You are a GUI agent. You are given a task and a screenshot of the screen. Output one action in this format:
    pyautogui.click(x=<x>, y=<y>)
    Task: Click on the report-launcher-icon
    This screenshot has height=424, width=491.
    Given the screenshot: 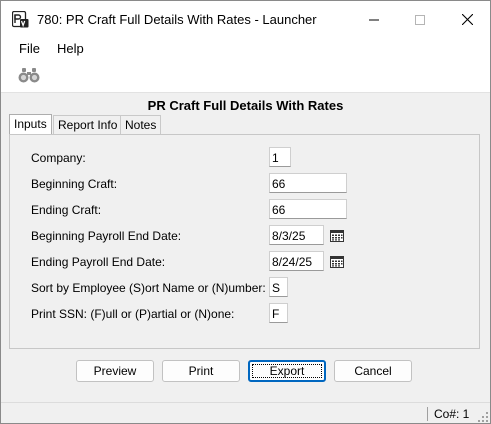 What is the action you would take?
    pyautogui.click(x=20, y=19)
    